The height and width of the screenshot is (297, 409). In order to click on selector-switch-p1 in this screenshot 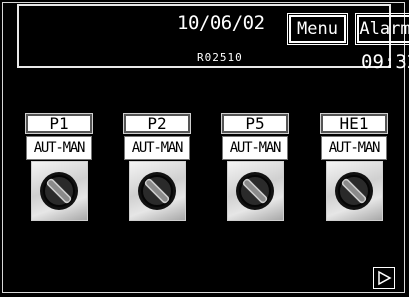, I will do `click(59, 191)`.